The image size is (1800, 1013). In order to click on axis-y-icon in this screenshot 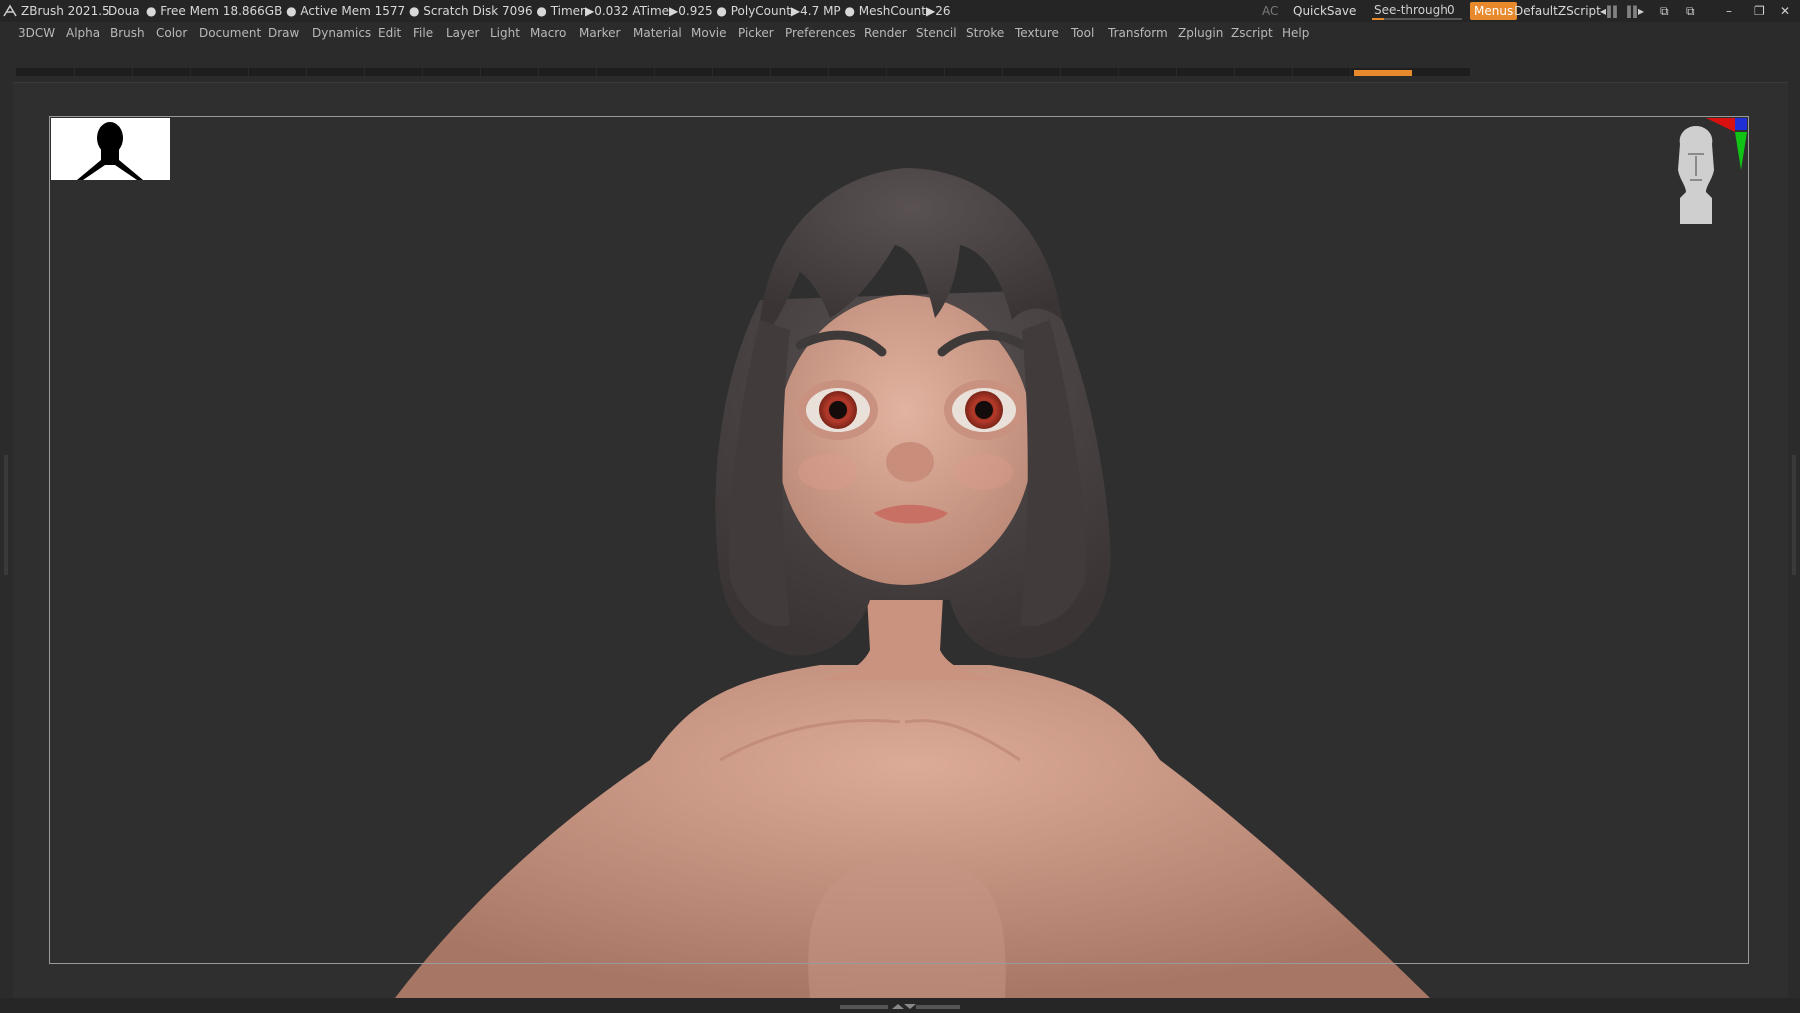, I will do `click(1741, 151)`.